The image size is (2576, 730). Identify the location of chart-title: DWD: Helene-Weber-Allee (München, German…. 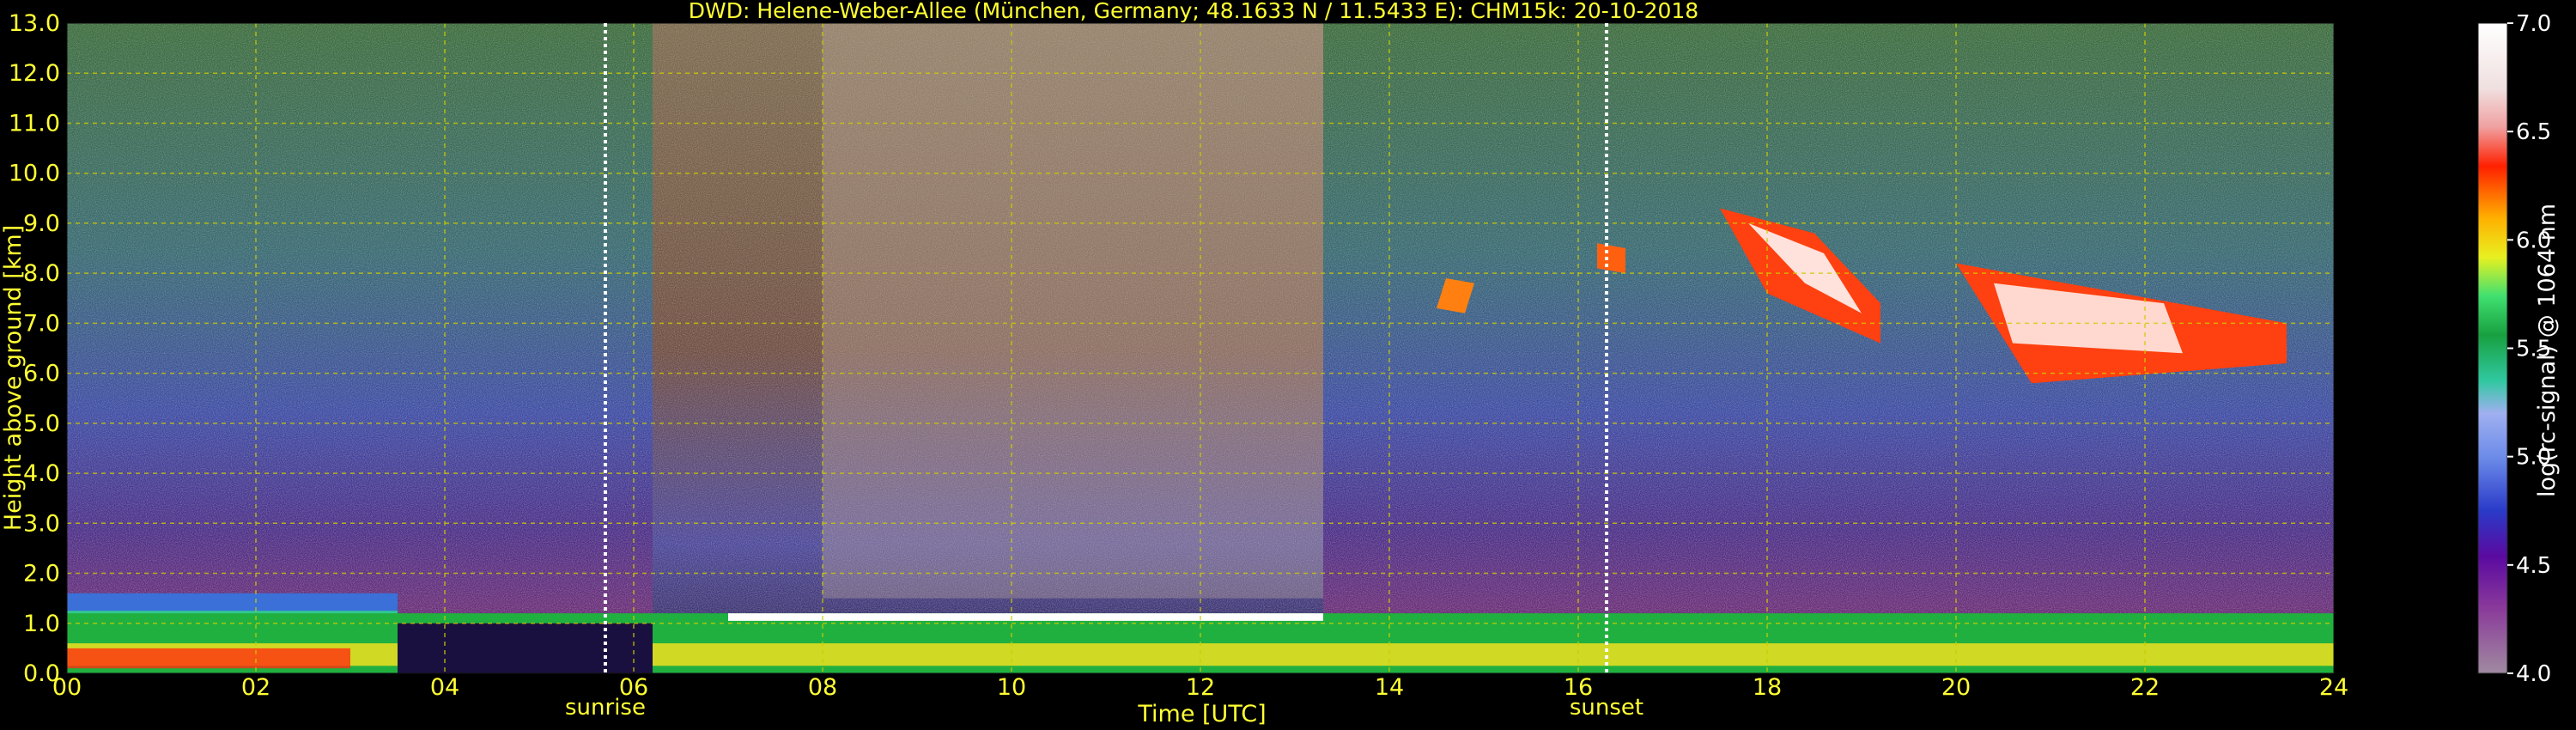
(1193, 11).